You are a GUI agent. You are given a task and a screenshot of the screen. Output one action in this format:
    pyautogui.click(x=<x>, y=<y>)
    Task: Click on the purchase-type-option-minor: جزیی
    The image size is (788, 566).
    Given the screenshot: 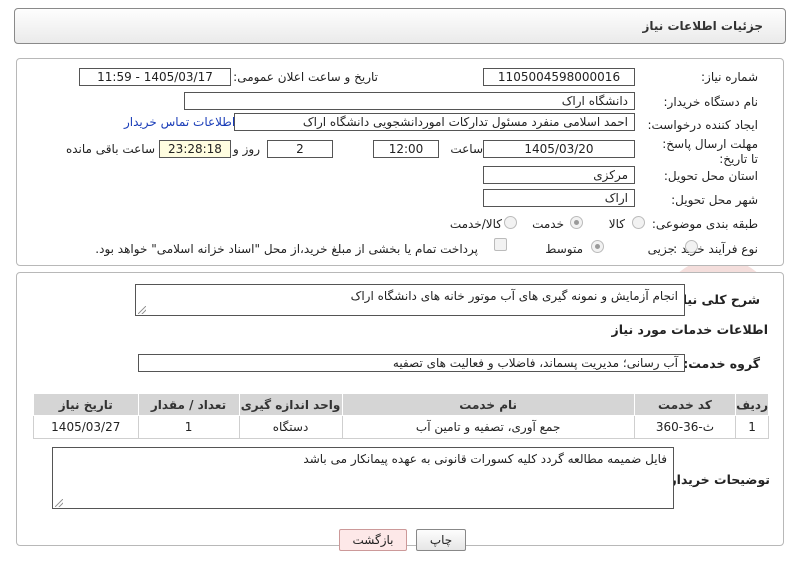 What is the action you would take?
    pyautogui.click(x=661, y=249)
    